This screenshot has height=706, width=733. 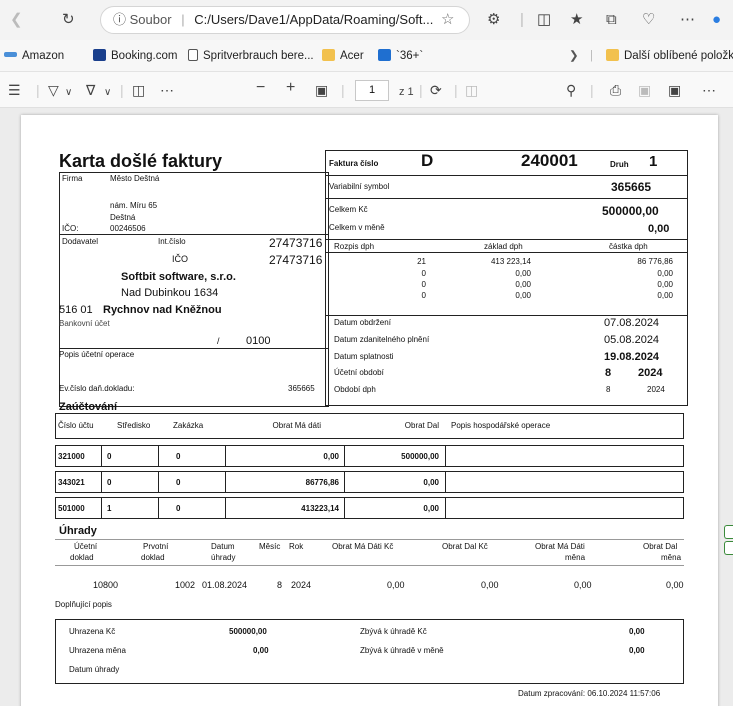 I want to click on bank-label: Bankovní účet, so click(x=84, y=323).